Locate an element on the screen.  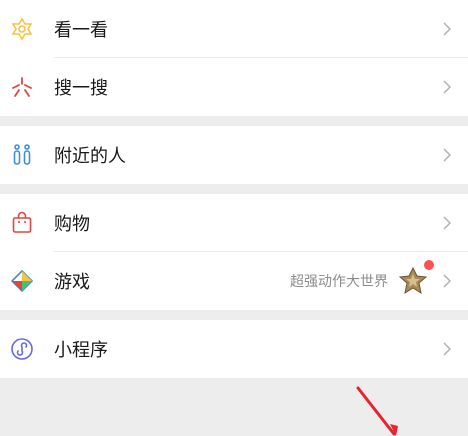
row-mini-programs: 小程序 is located at coordinates (234, 349).